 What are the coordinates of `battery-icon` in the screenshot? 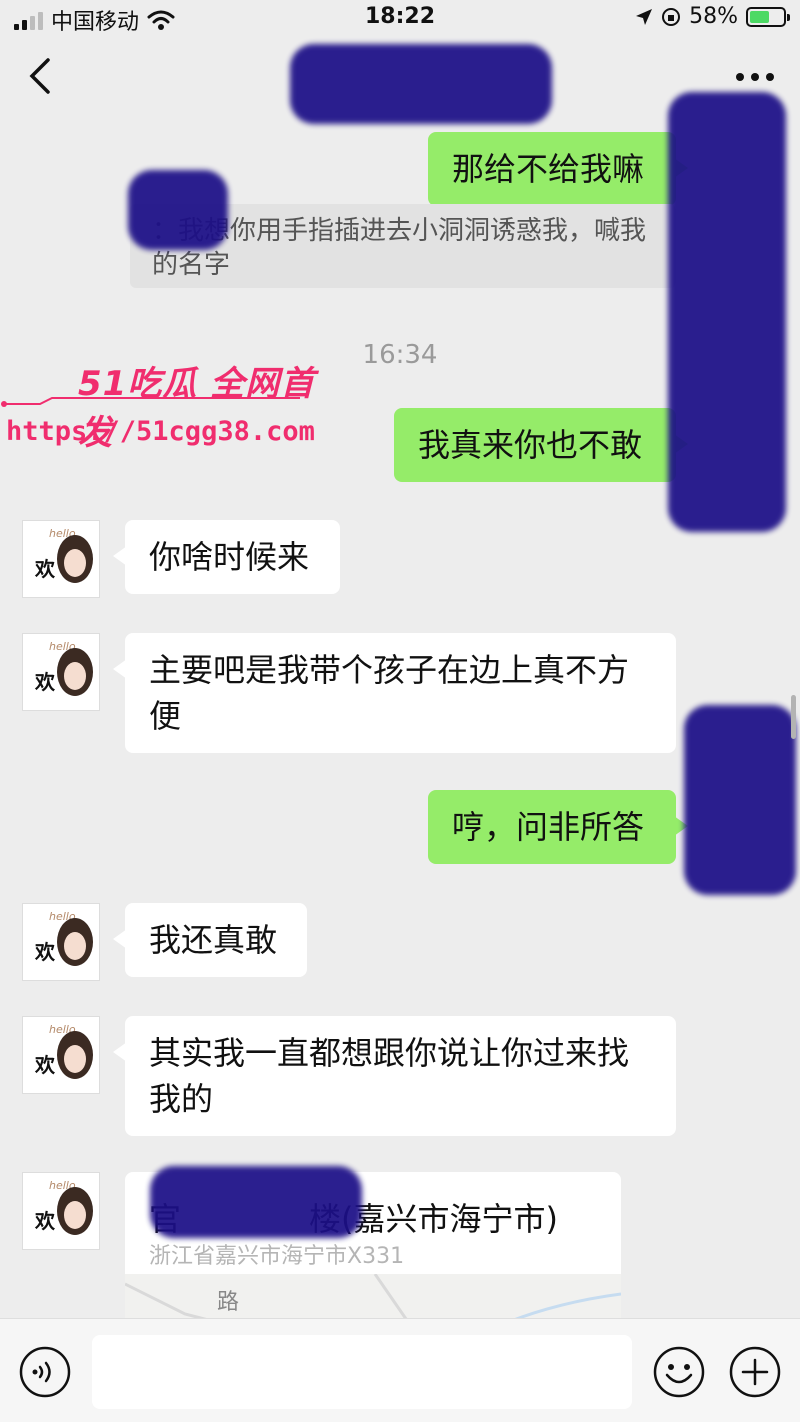 It's located at (768, 16).